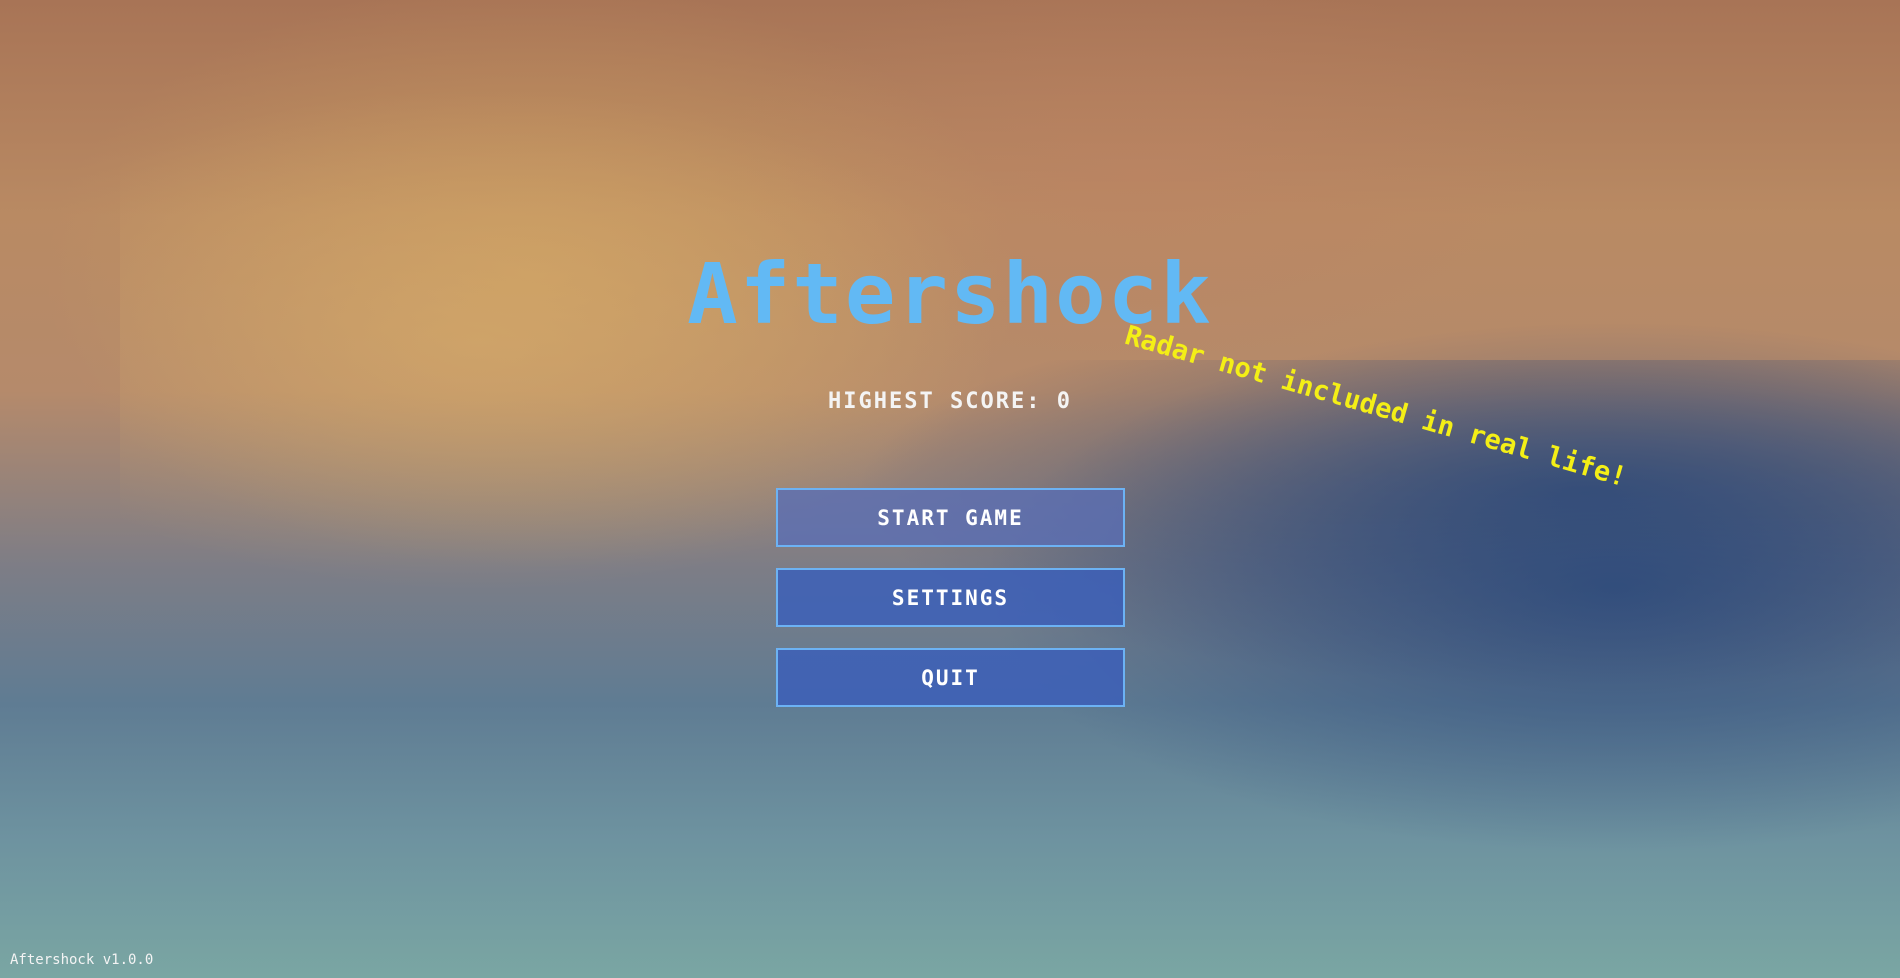  I want to click on quit-button: QUIT, so click(950, 677).